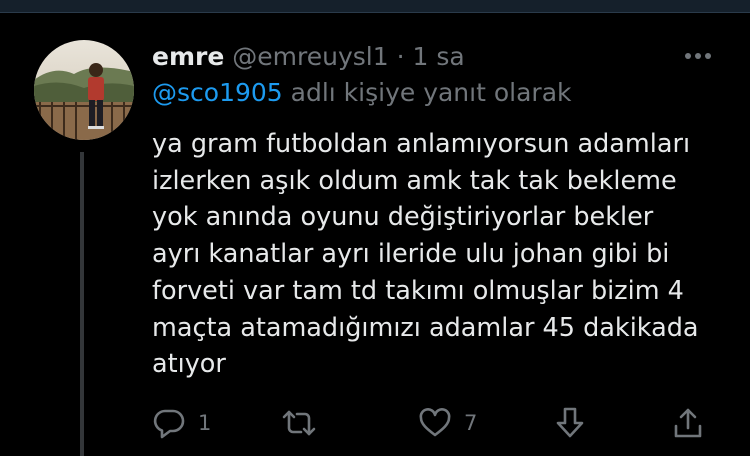  Describe the element at coordinates (438, 56) in the screenshot. I see `timestamp: 1 sa` at that location.